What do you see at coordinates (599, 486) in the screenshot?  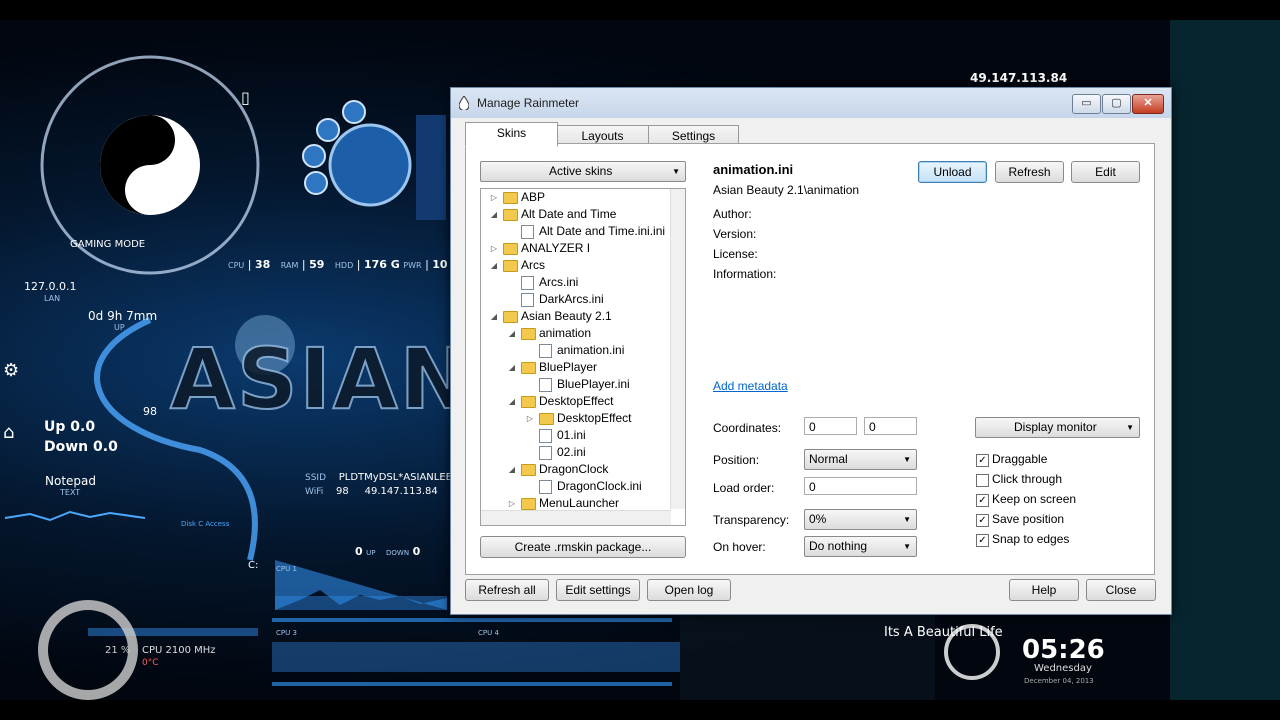 I see `tree-item-label: DragonClock.ini` at bounding box center [599, 486].